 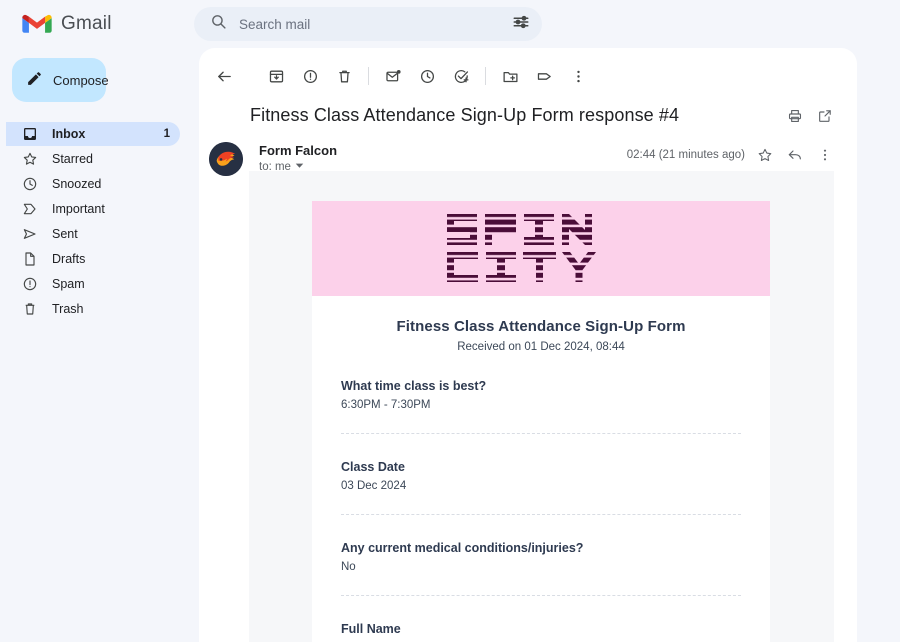 I want to click on sidebar-item-starred: Starred, so click(x=93, y=159).